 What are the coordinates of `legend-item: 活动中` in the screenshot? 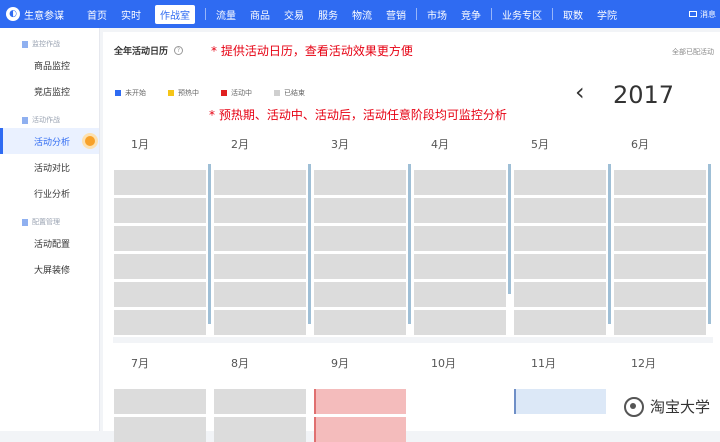 It's located at (236, 93).